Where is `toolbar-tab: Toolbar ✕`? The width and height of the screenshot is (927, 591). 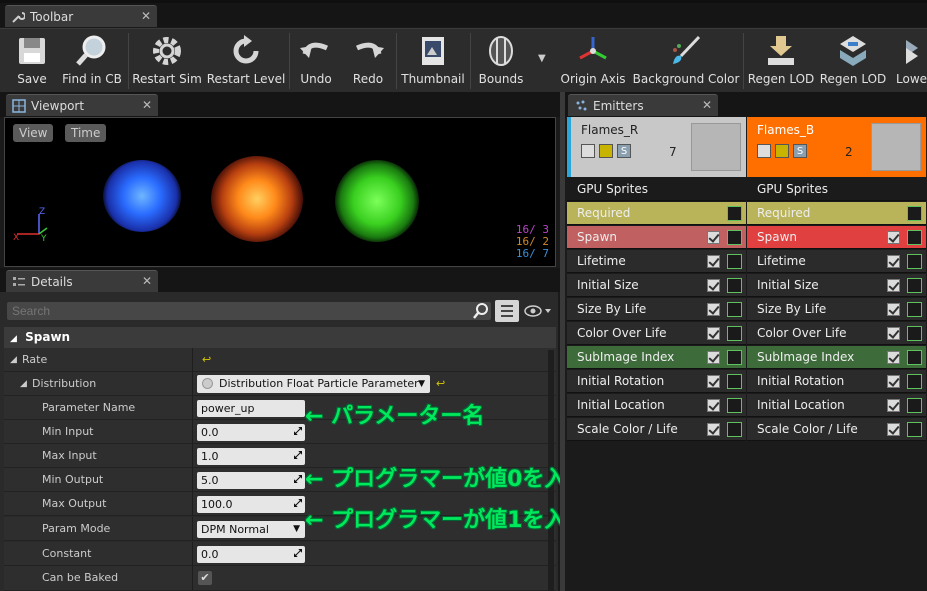 toolbar-tab: Toolbar ✕ is located at coordinates (81, 16).